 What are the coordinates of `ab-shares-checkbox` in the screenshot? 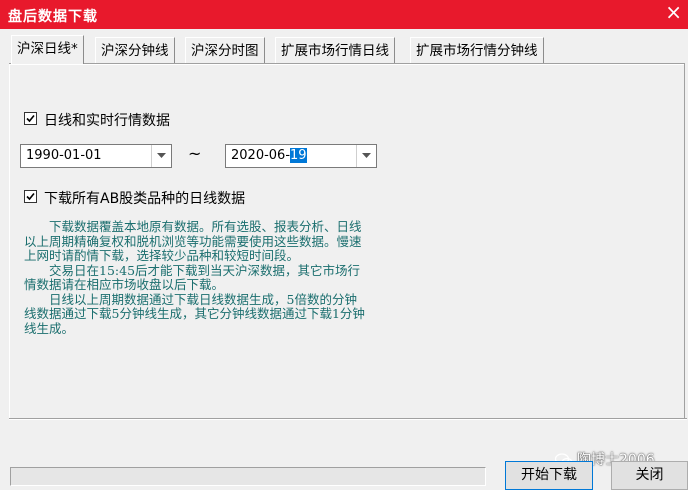 It's located at (30, 196).